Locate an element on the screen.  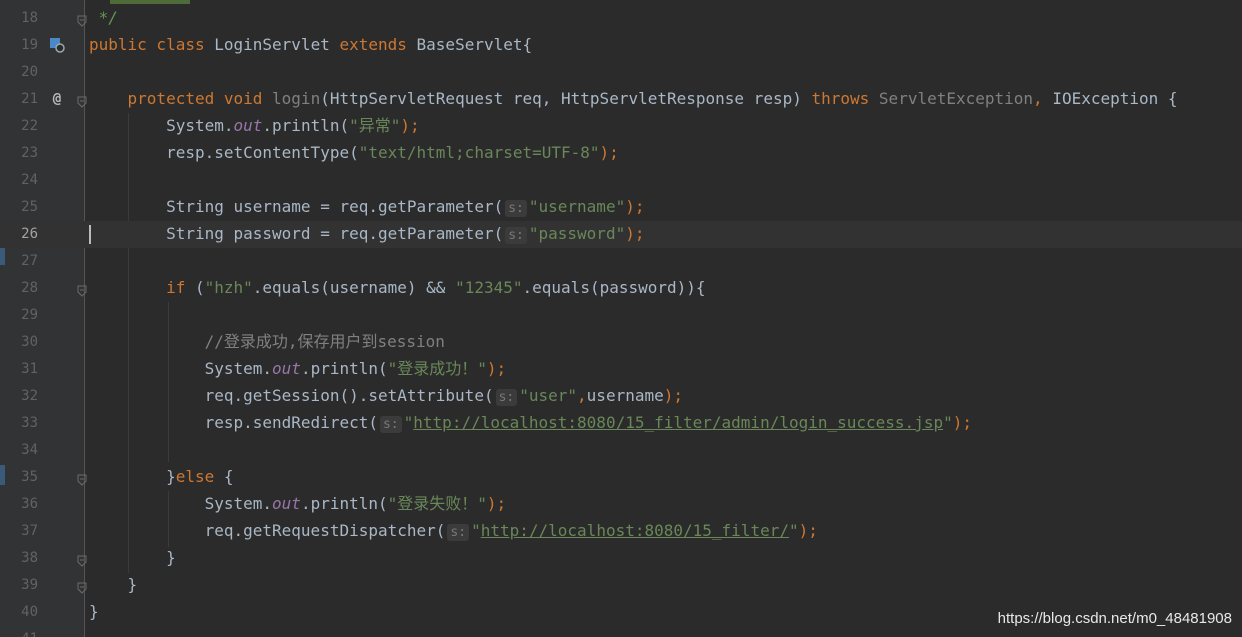
line-number: 35 is located at coordinates (29, 477).